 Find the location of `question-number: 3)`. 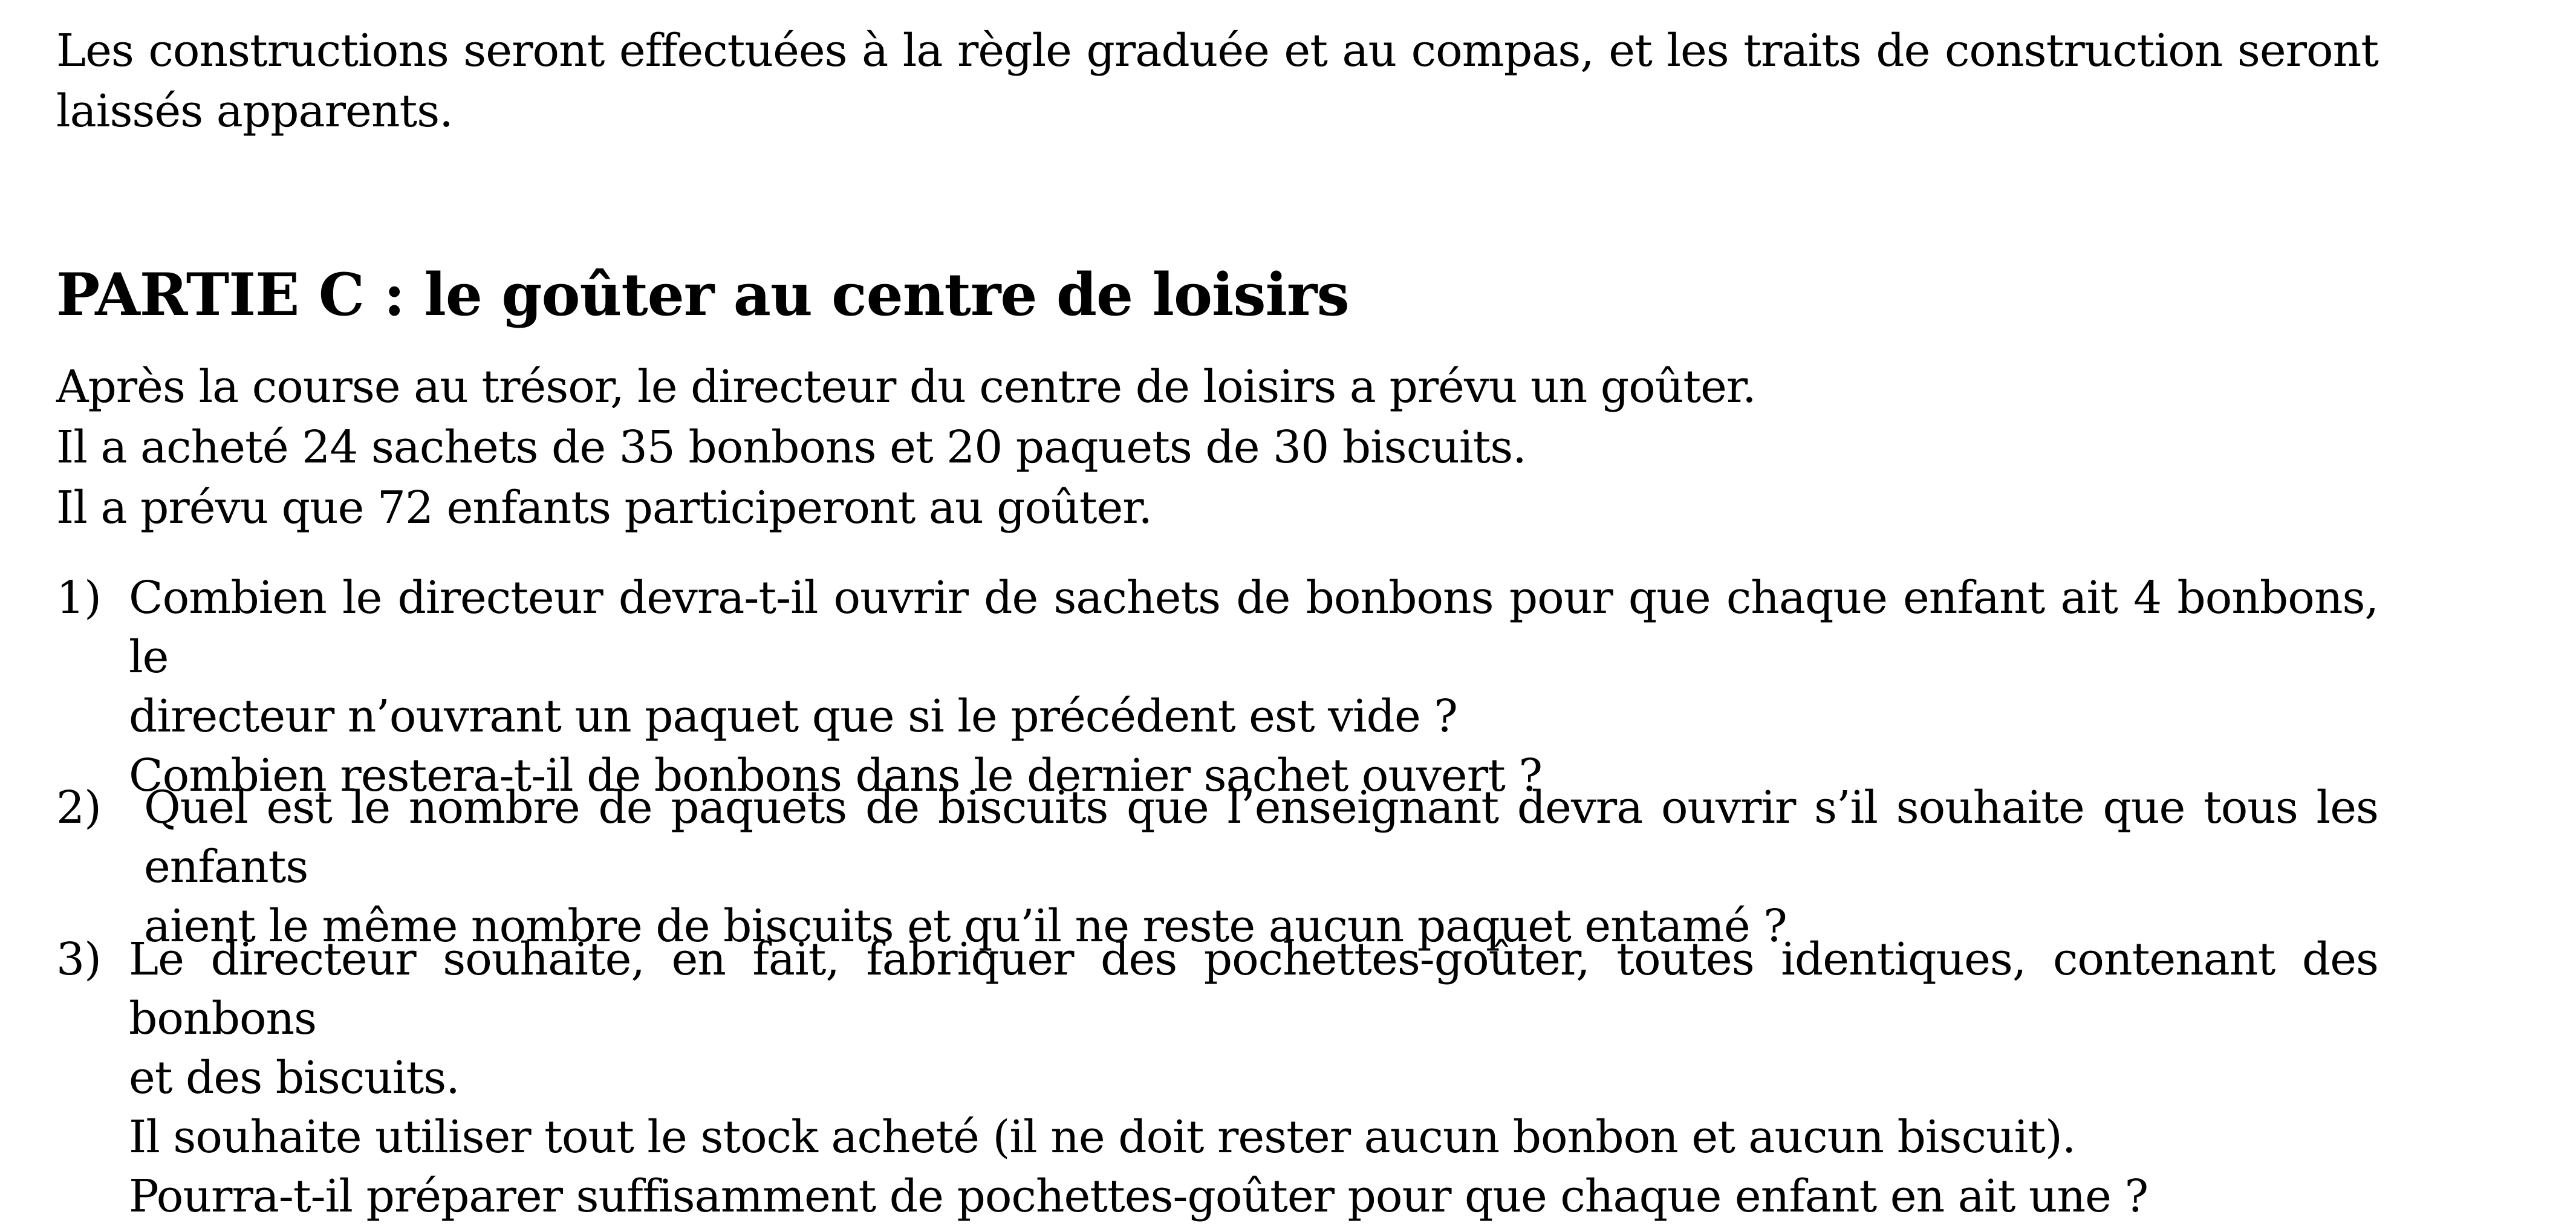

question-number: 3) is located at coordinates (79, 959).